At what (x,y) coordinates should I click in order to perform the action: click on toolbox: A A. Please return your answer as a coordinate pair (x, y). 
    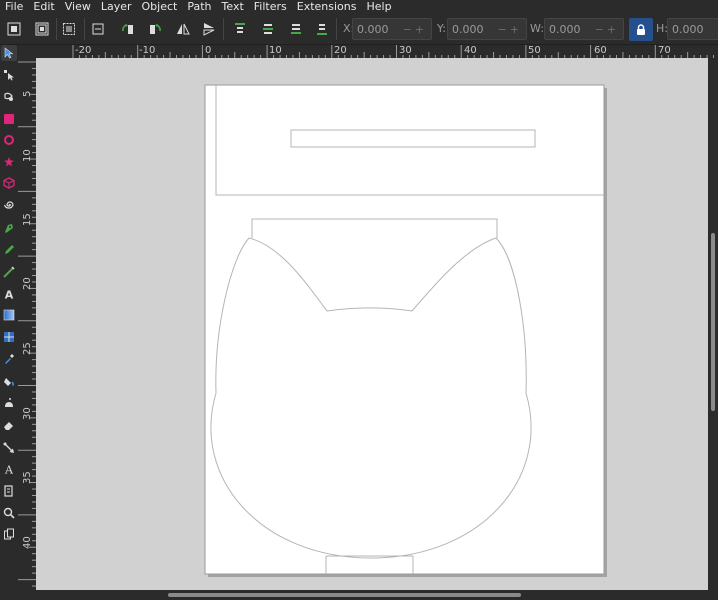
    Looking at the image, I should click on (9, 322).